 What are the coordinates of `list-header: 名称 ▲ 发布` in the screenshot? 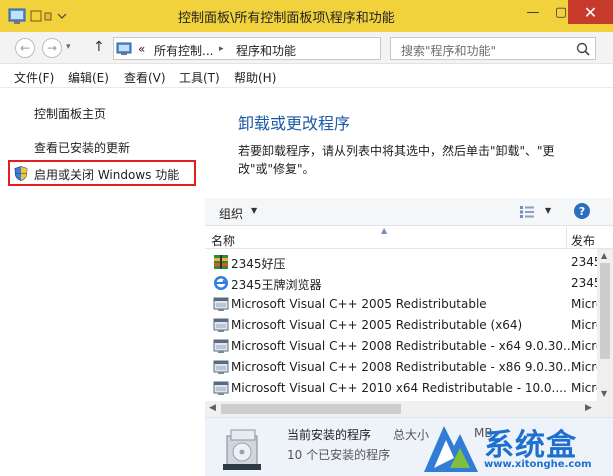 It's located at (409, 237).